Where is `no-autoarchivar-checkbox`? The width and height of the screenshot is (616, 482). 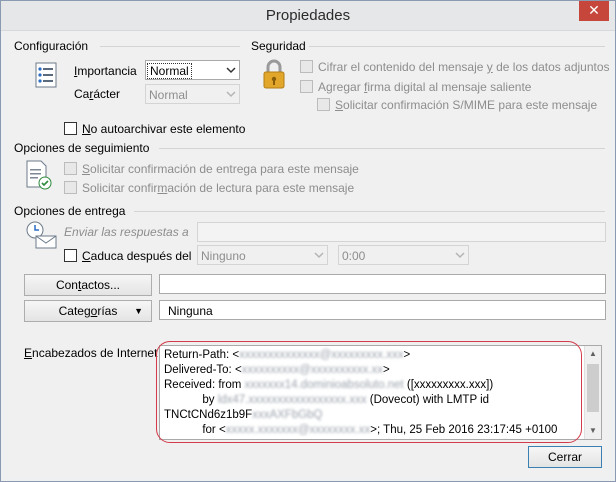
no-autoarchivar-checkbox is located at coordinates (70, 128).